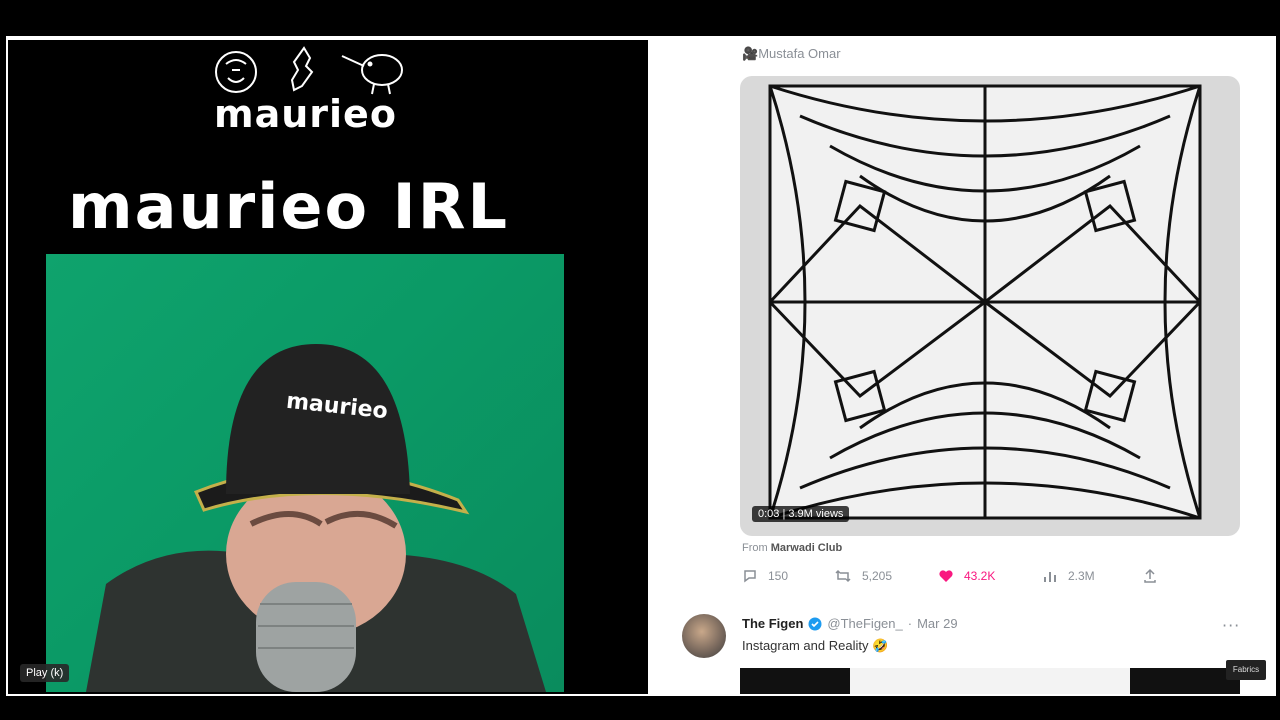 Image resolution: width=1280 pixels, height=720 pixels. Describe the element at coordinates (306, 637) in the screenshot. I see `microphone` at that location.